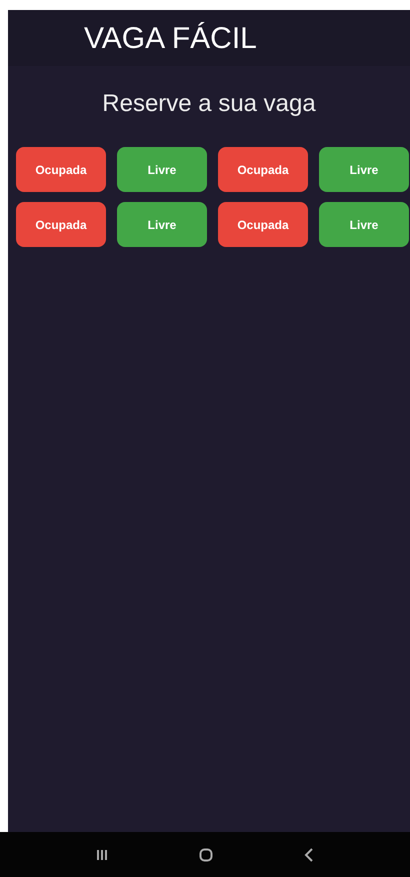 This screenshot has width=410, height=877. I want to click on back-icon, so click(309, 855).